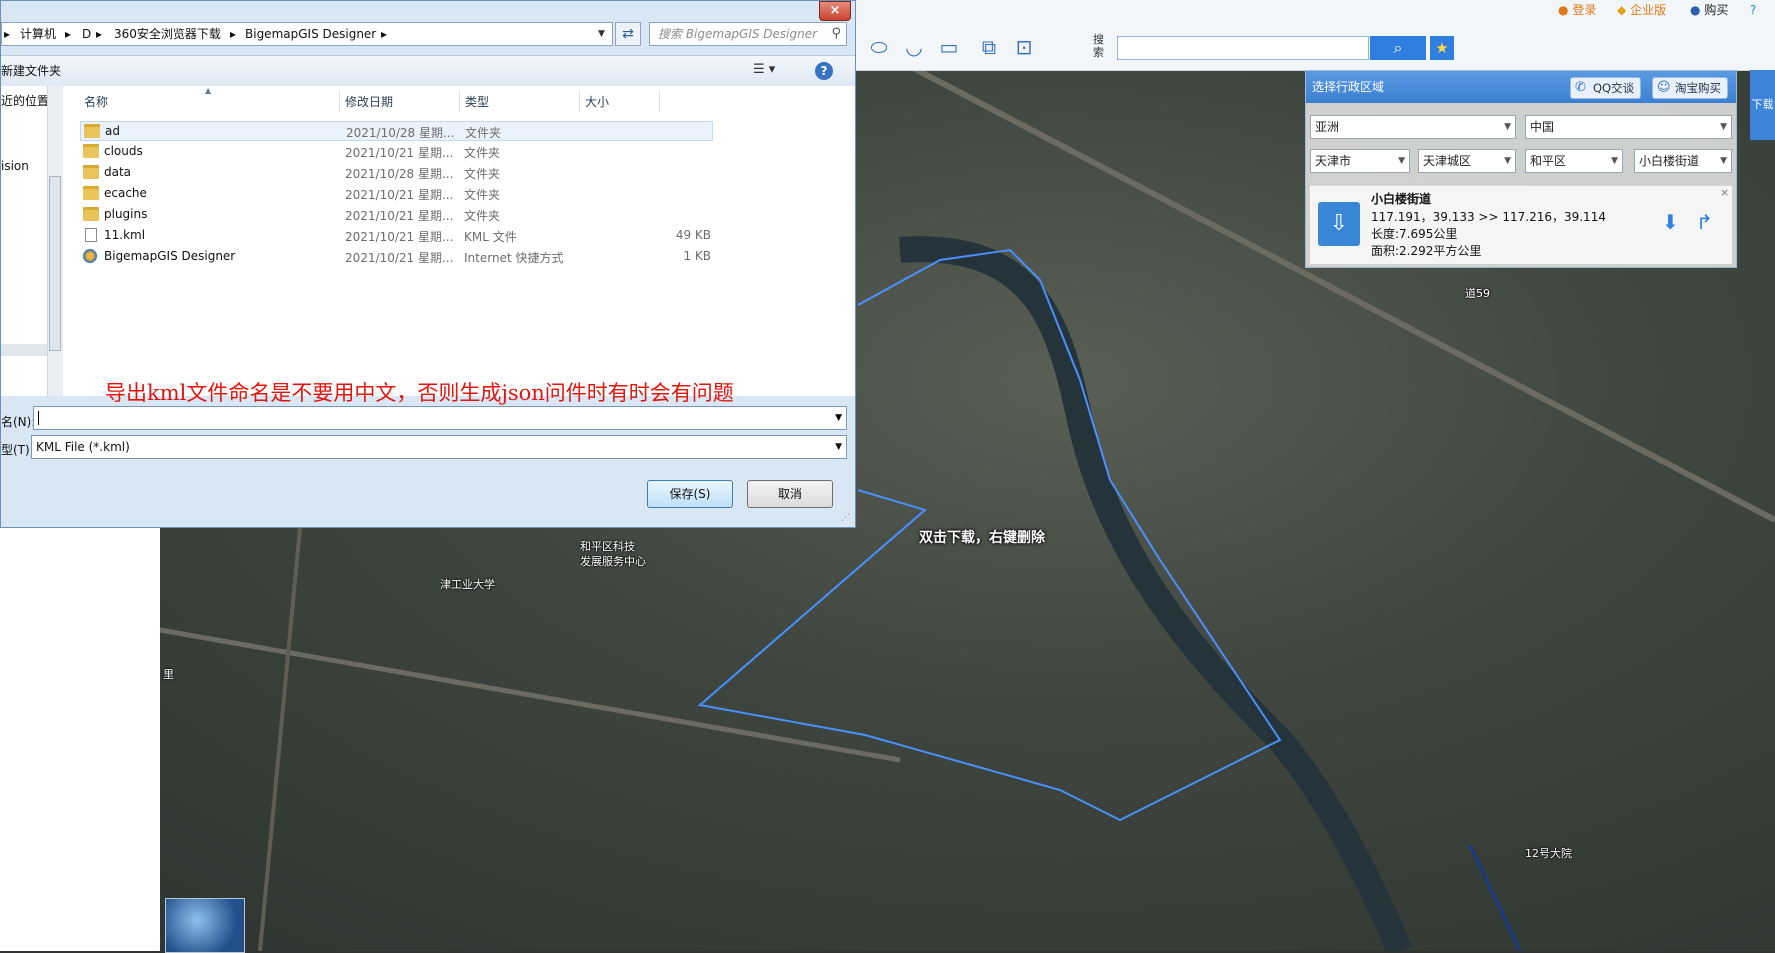 The height and width of the screenshot is (953, 1775). I want to click on file-row: ad 2021/10/28 星期... 文件夹, so click(396, 131).